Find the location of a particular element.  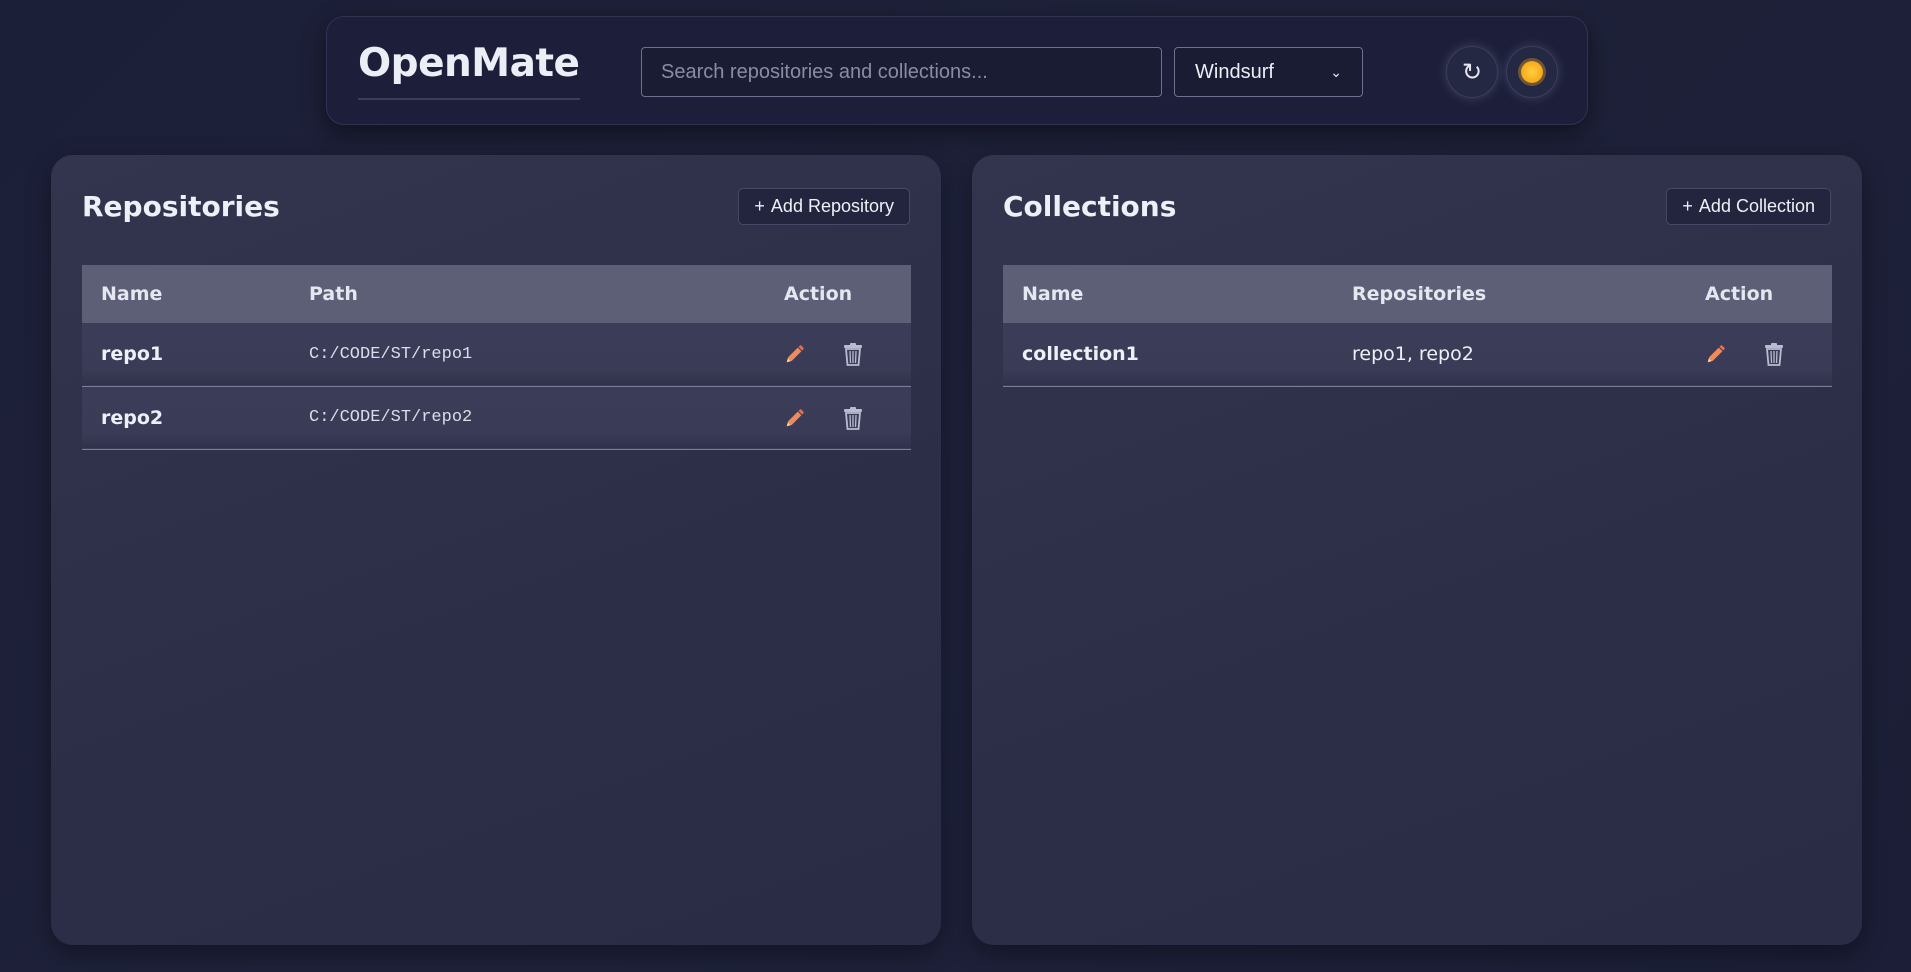

top-bar: OpenMate Windsurf ⌄ ↻ is located at coordinates (957, 70).